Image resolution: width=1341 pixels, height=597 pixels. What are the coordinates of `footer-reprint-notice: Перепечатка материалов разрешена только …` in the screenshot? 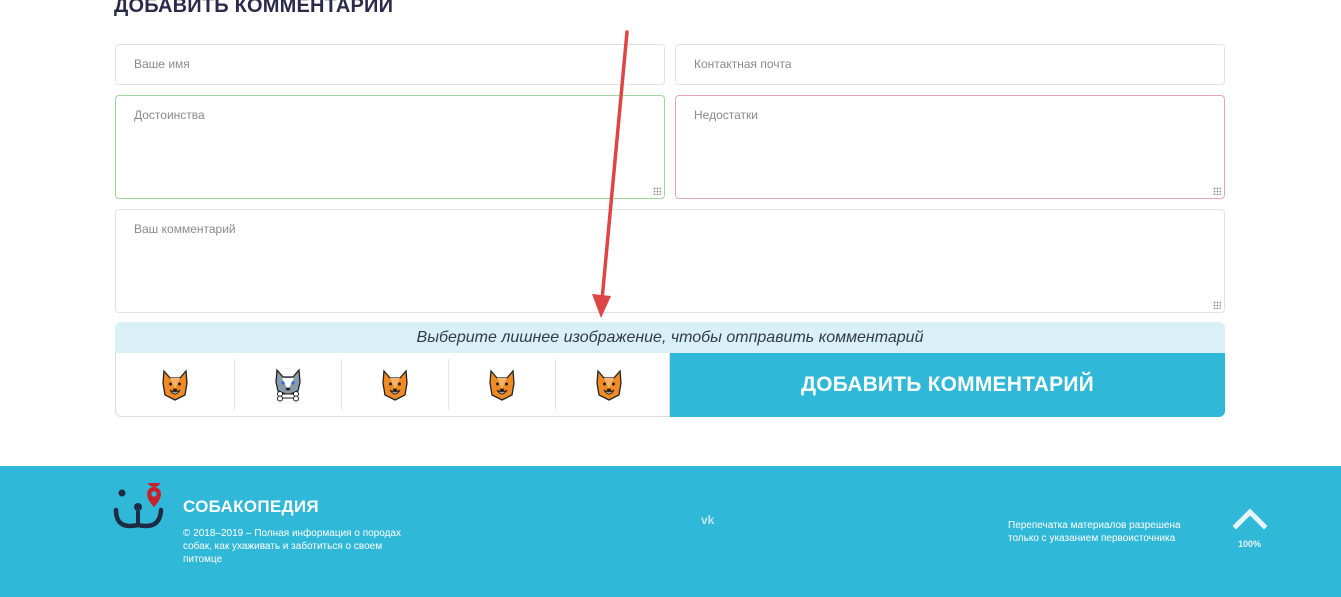 It's located at (1094, 532).